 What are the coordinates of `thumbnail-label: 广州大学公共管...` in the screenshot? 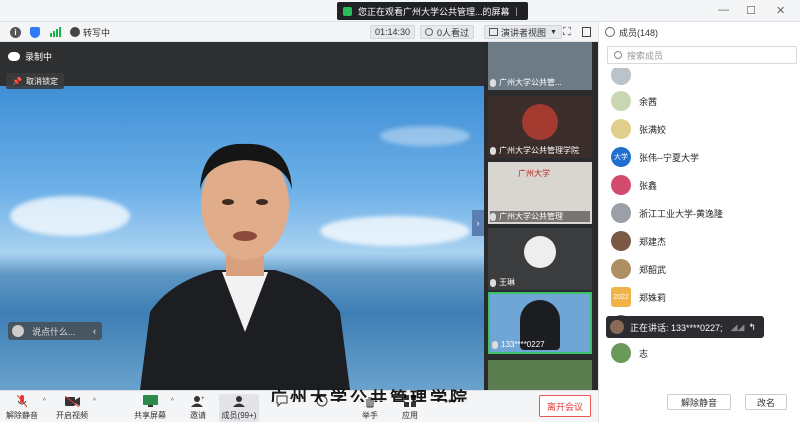 It's located at (540, 82).